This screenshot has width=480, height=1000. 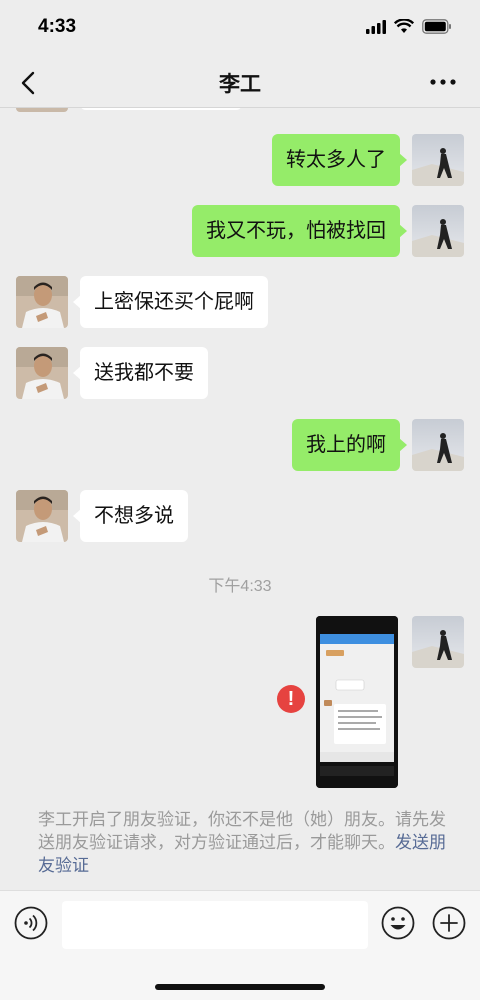 I want to click on more-button, so click(x=443, y=82).